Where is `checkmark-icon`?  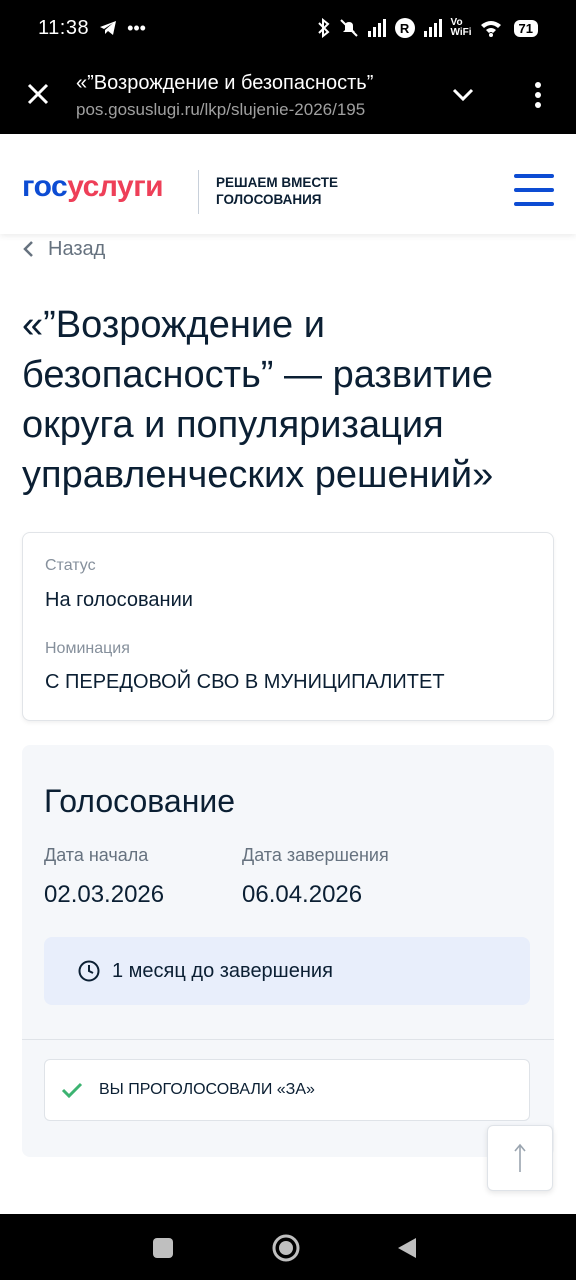 checkmark-icon is located at coordinates (72, 1090).